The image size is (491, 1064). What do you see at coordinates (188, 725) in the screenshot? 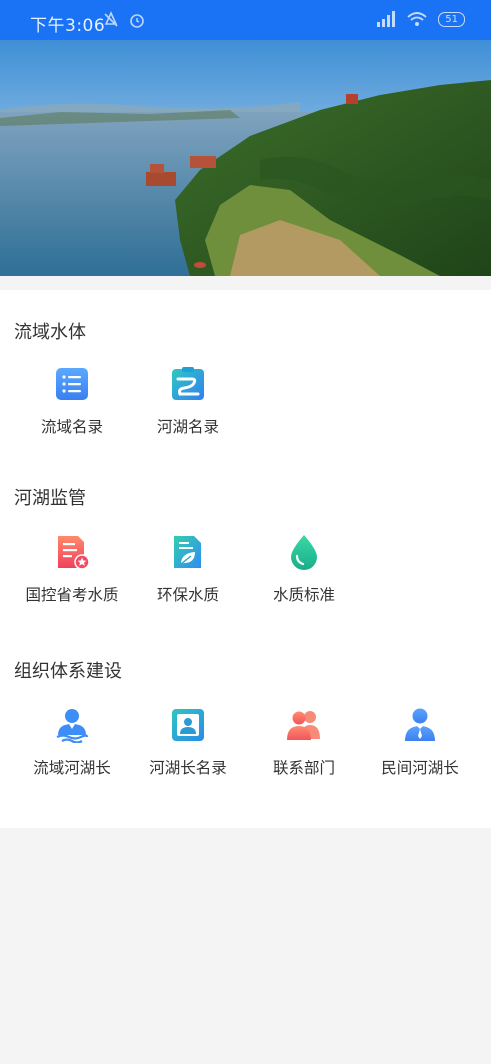
I see `contact-card-icon` at bounding box center [188, 725].